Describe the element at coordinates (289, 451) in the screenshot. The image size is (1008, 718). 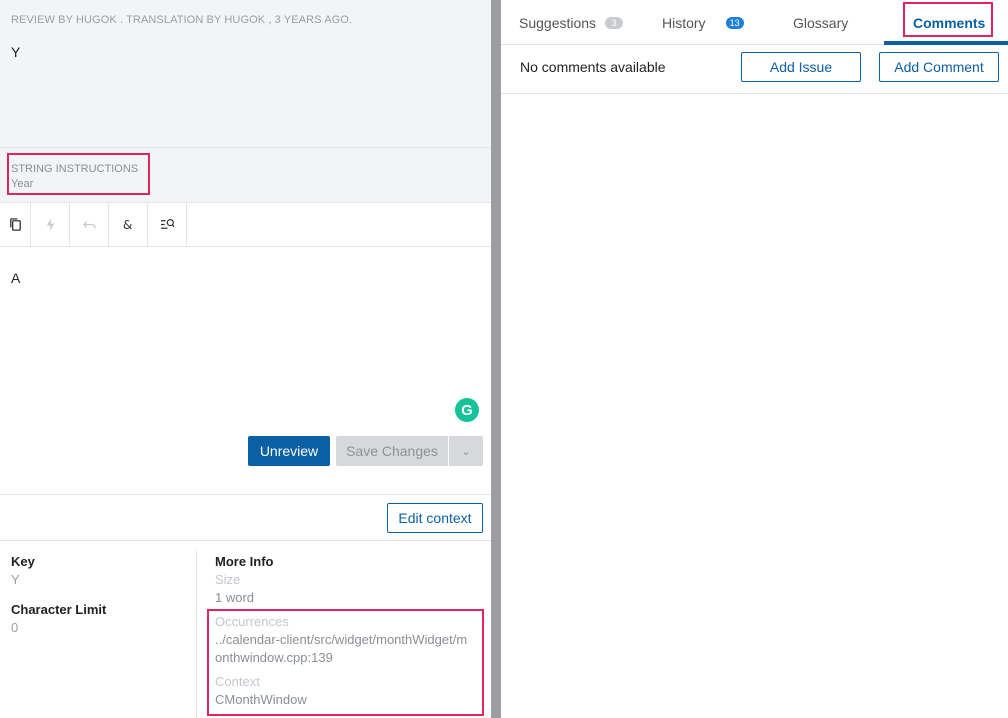
I see `unreview-button: Unreview` at that location.